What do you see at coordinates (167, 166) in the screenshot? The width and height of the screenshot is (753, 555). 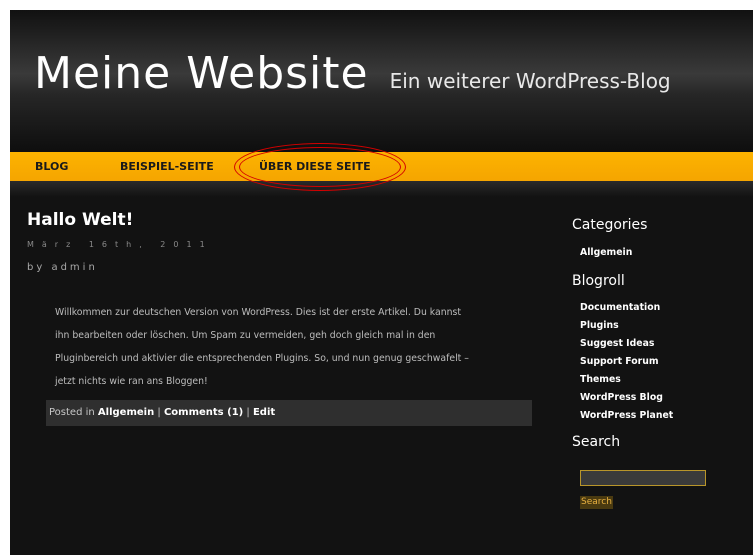 I see `nav-item-beispiel-seite: BEISPIEL-SEITE` at bounding box center [167, 166].